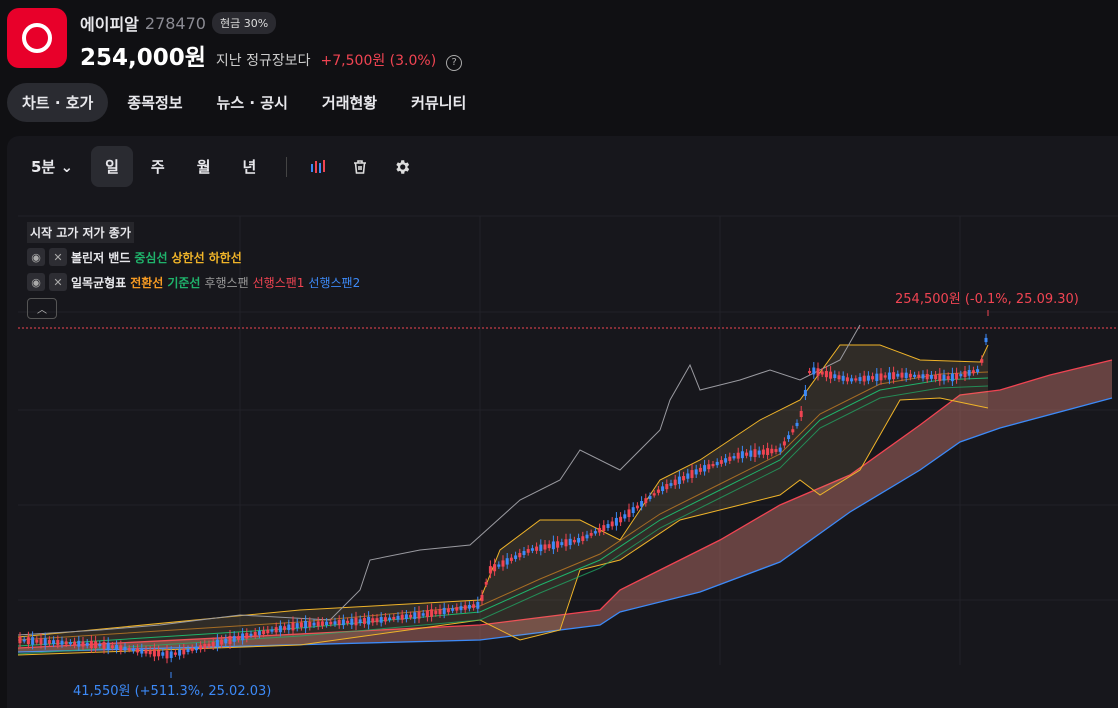  I want to click on bb-lower: 하한선, so click(225, 257).